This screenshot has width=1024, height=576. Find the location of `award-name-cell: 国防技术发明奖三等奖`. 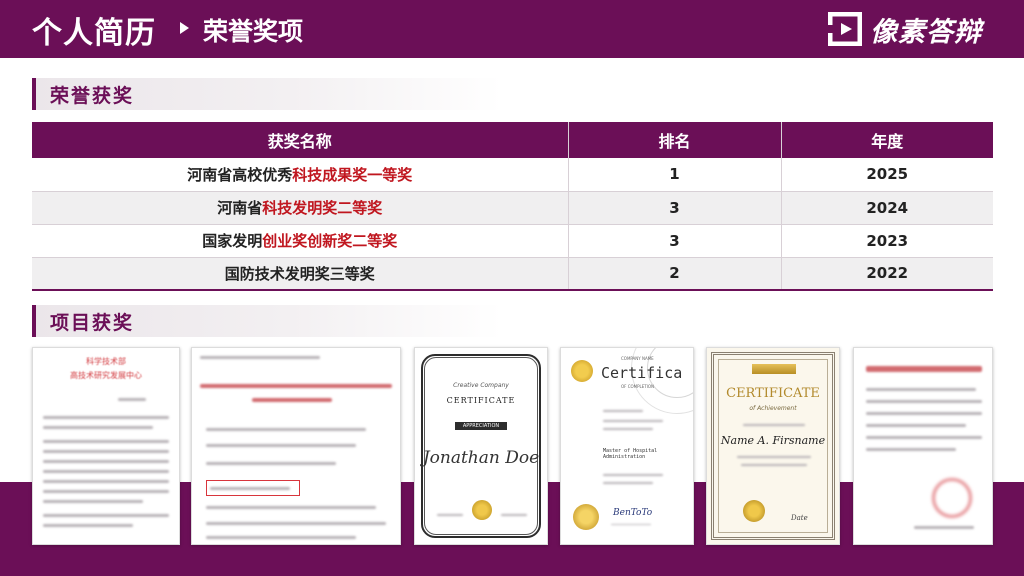

award-name-cell: 国防技术发明奖三等奖 is located at coordinates (300, 274).